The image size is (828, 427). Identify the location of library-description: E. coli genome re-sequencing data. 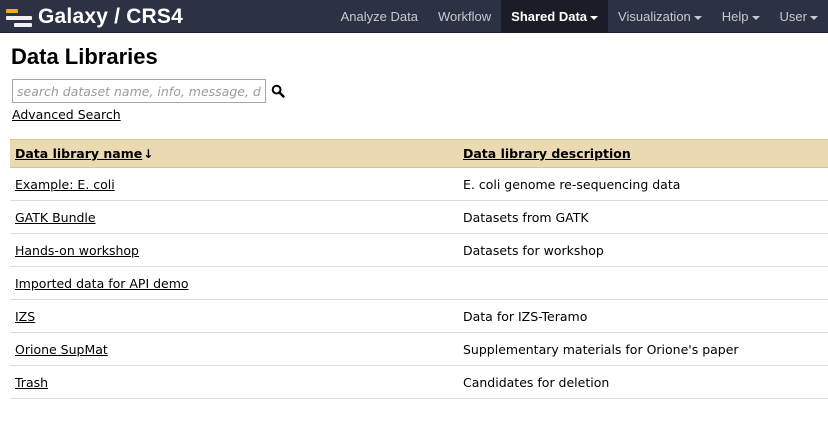
(643, 184).